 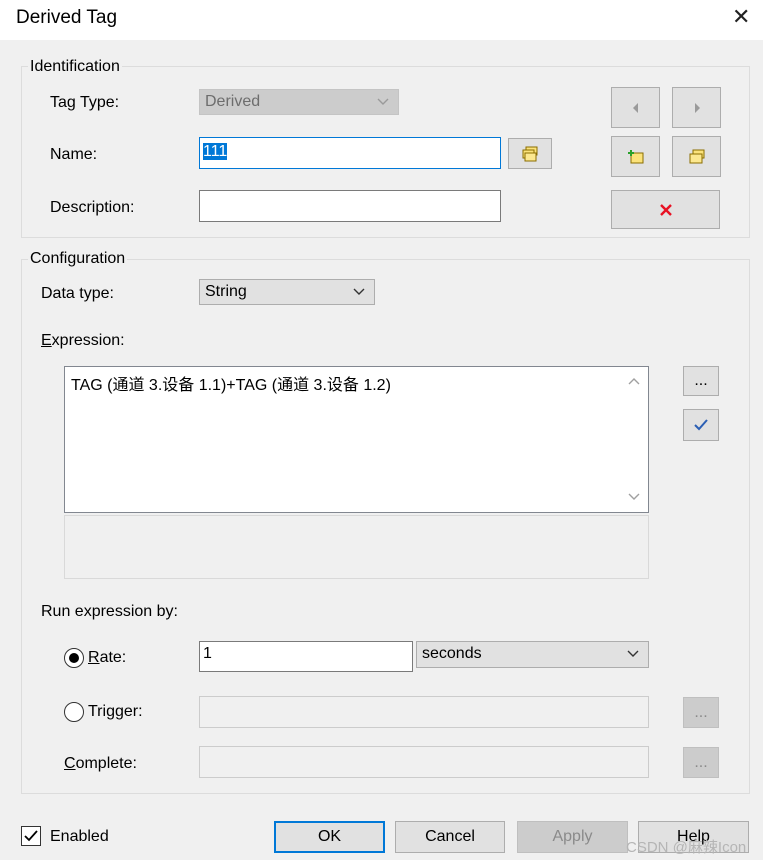 What do you see at coordinates (85, 102) in the screenshot?
I see `tag-type-label: Tag Type:` at bounding box center [85, 102].